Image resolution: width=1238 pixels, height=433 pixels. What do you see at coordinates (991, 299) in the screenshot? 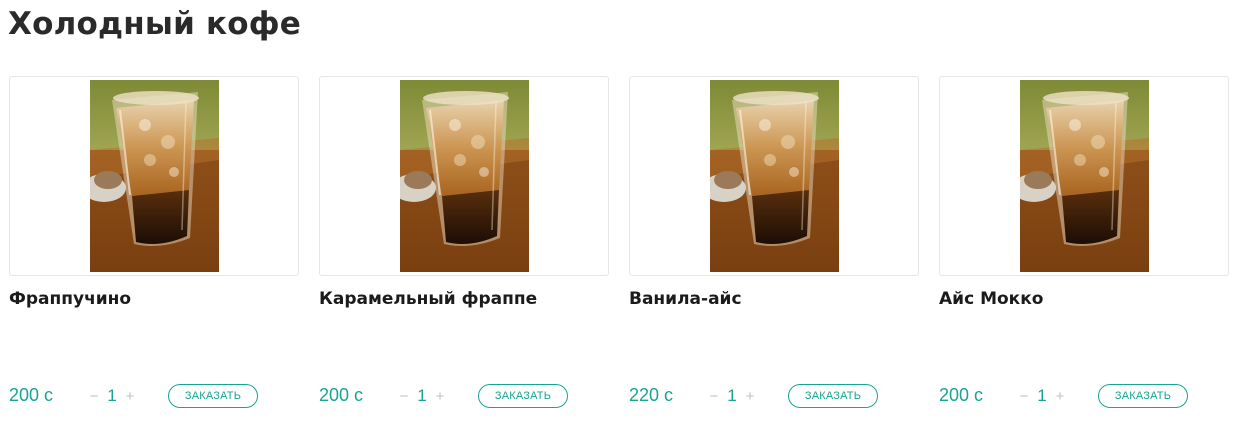
I see `product-name: Айс Мокко` at bounding box center [991, 299].